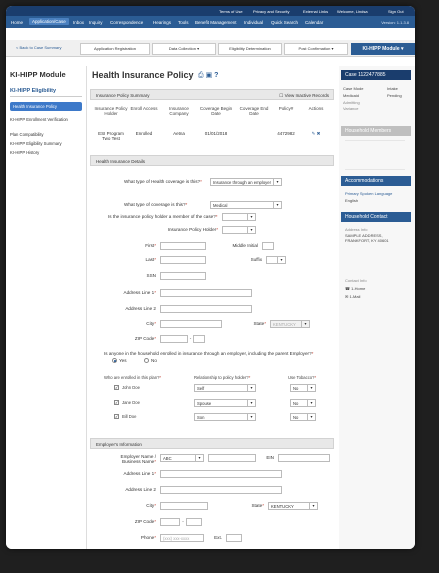  Describe the element at coordinates (304, 458) in the screenshot. I see `ein-input` at that location.